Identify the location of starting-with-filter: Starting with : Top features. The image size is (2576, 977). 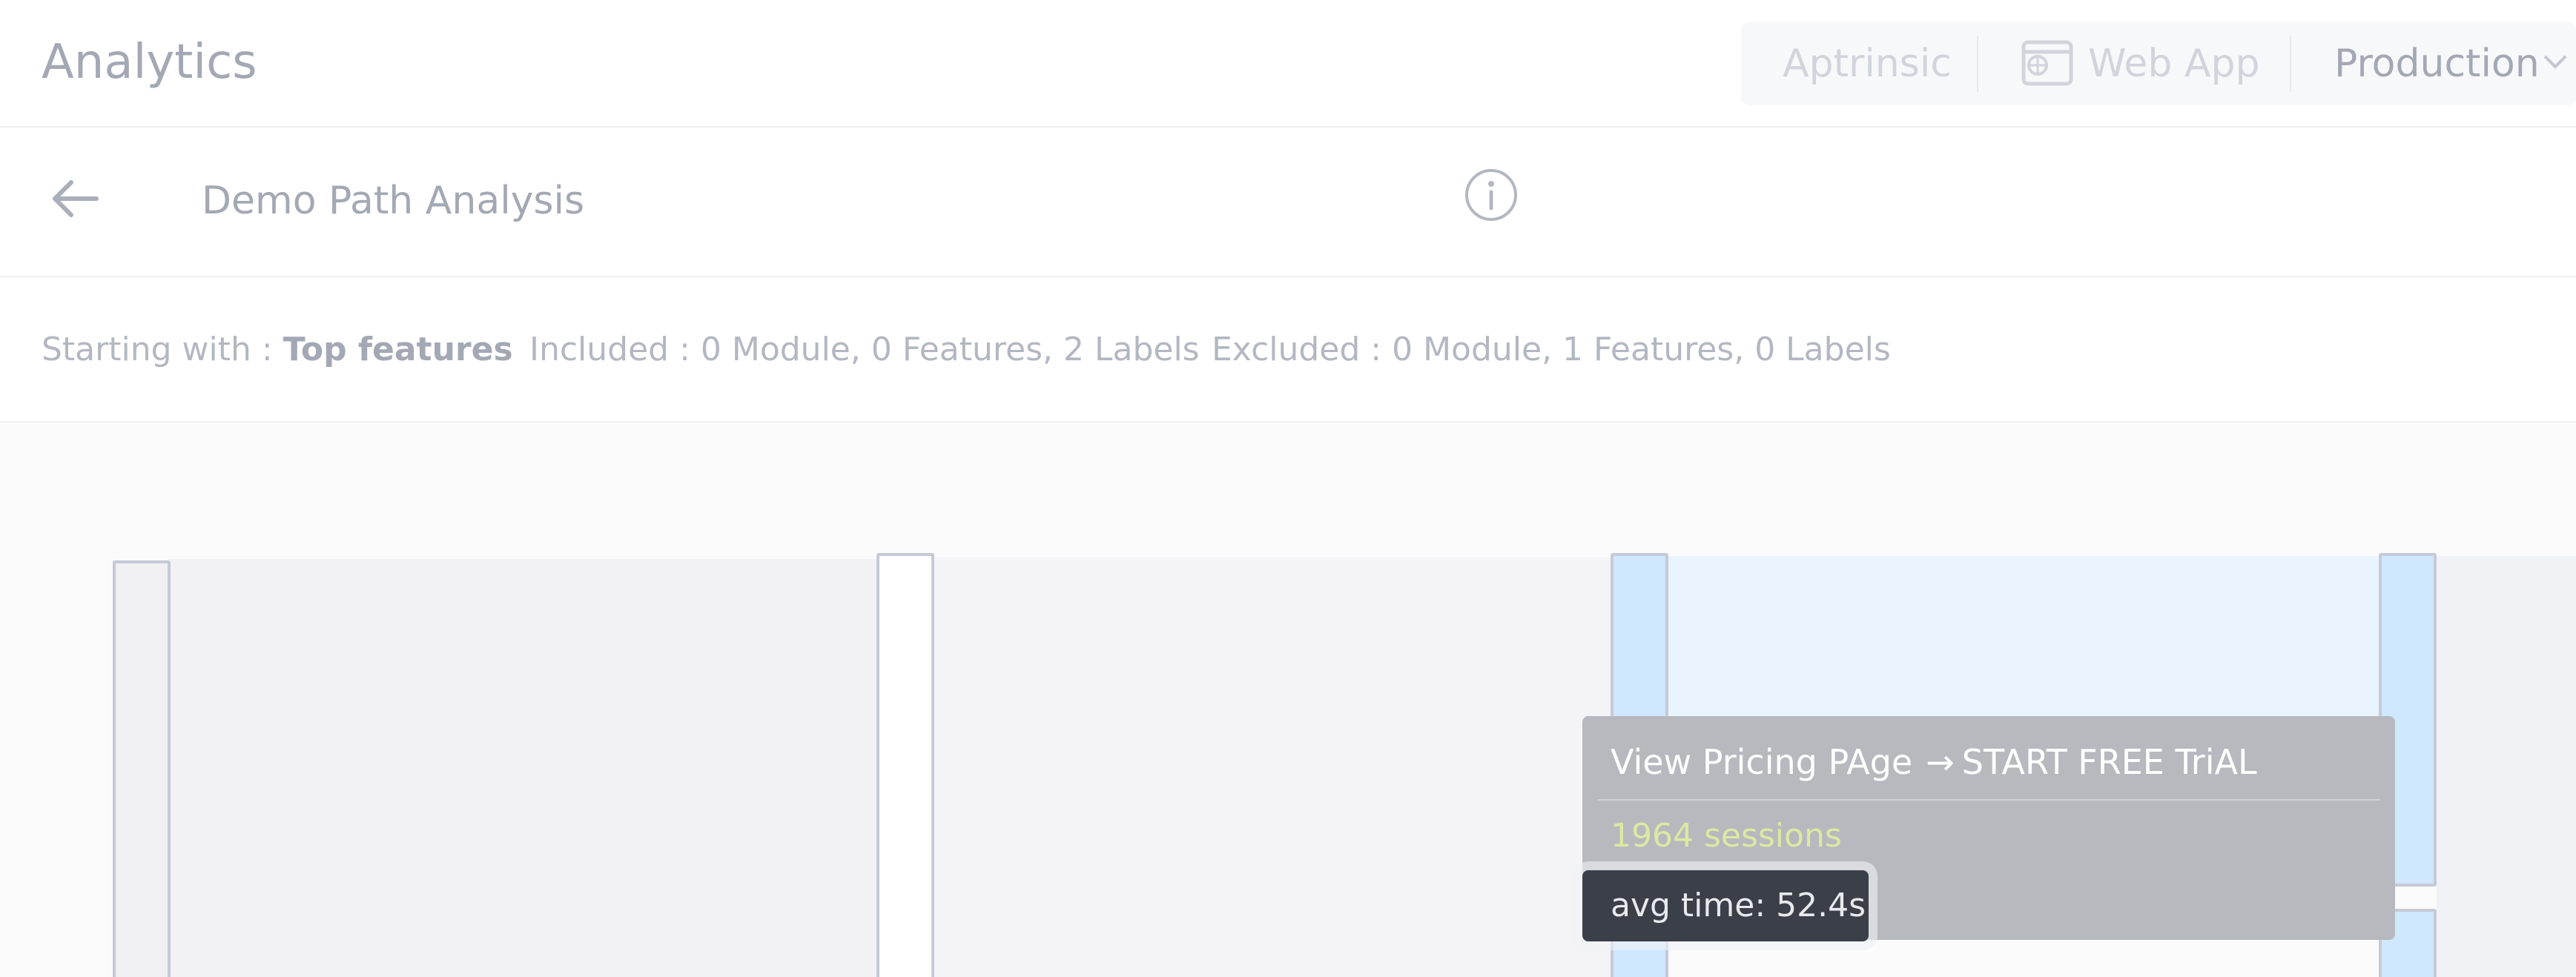
(277, 350).